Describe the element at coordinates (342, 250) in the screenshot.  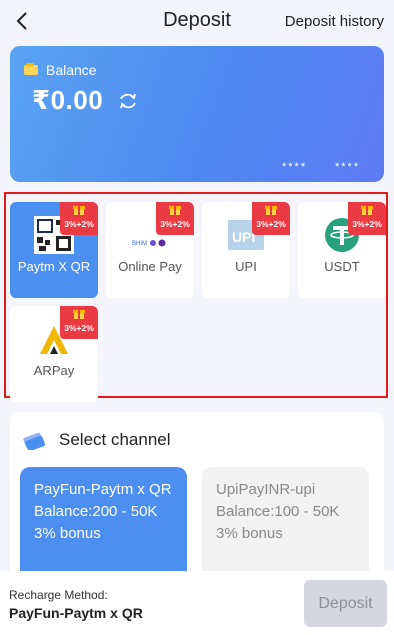
I see `method-usdt: USDT 3%+2%` at that location.